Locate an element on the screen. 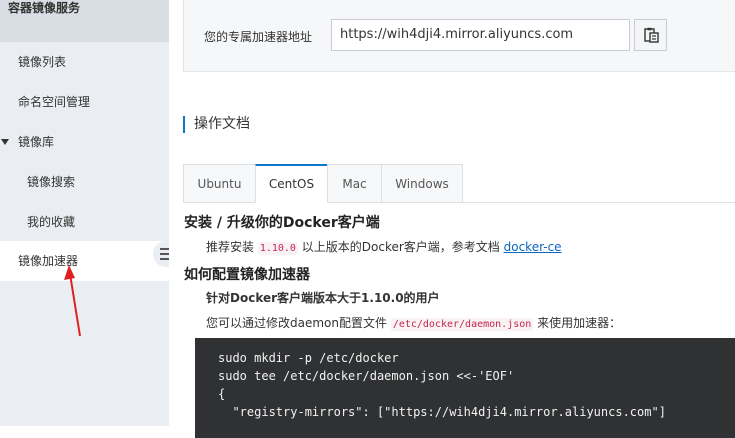  config-text-after: 来使用加速器： is located at coordinates (577, 323).